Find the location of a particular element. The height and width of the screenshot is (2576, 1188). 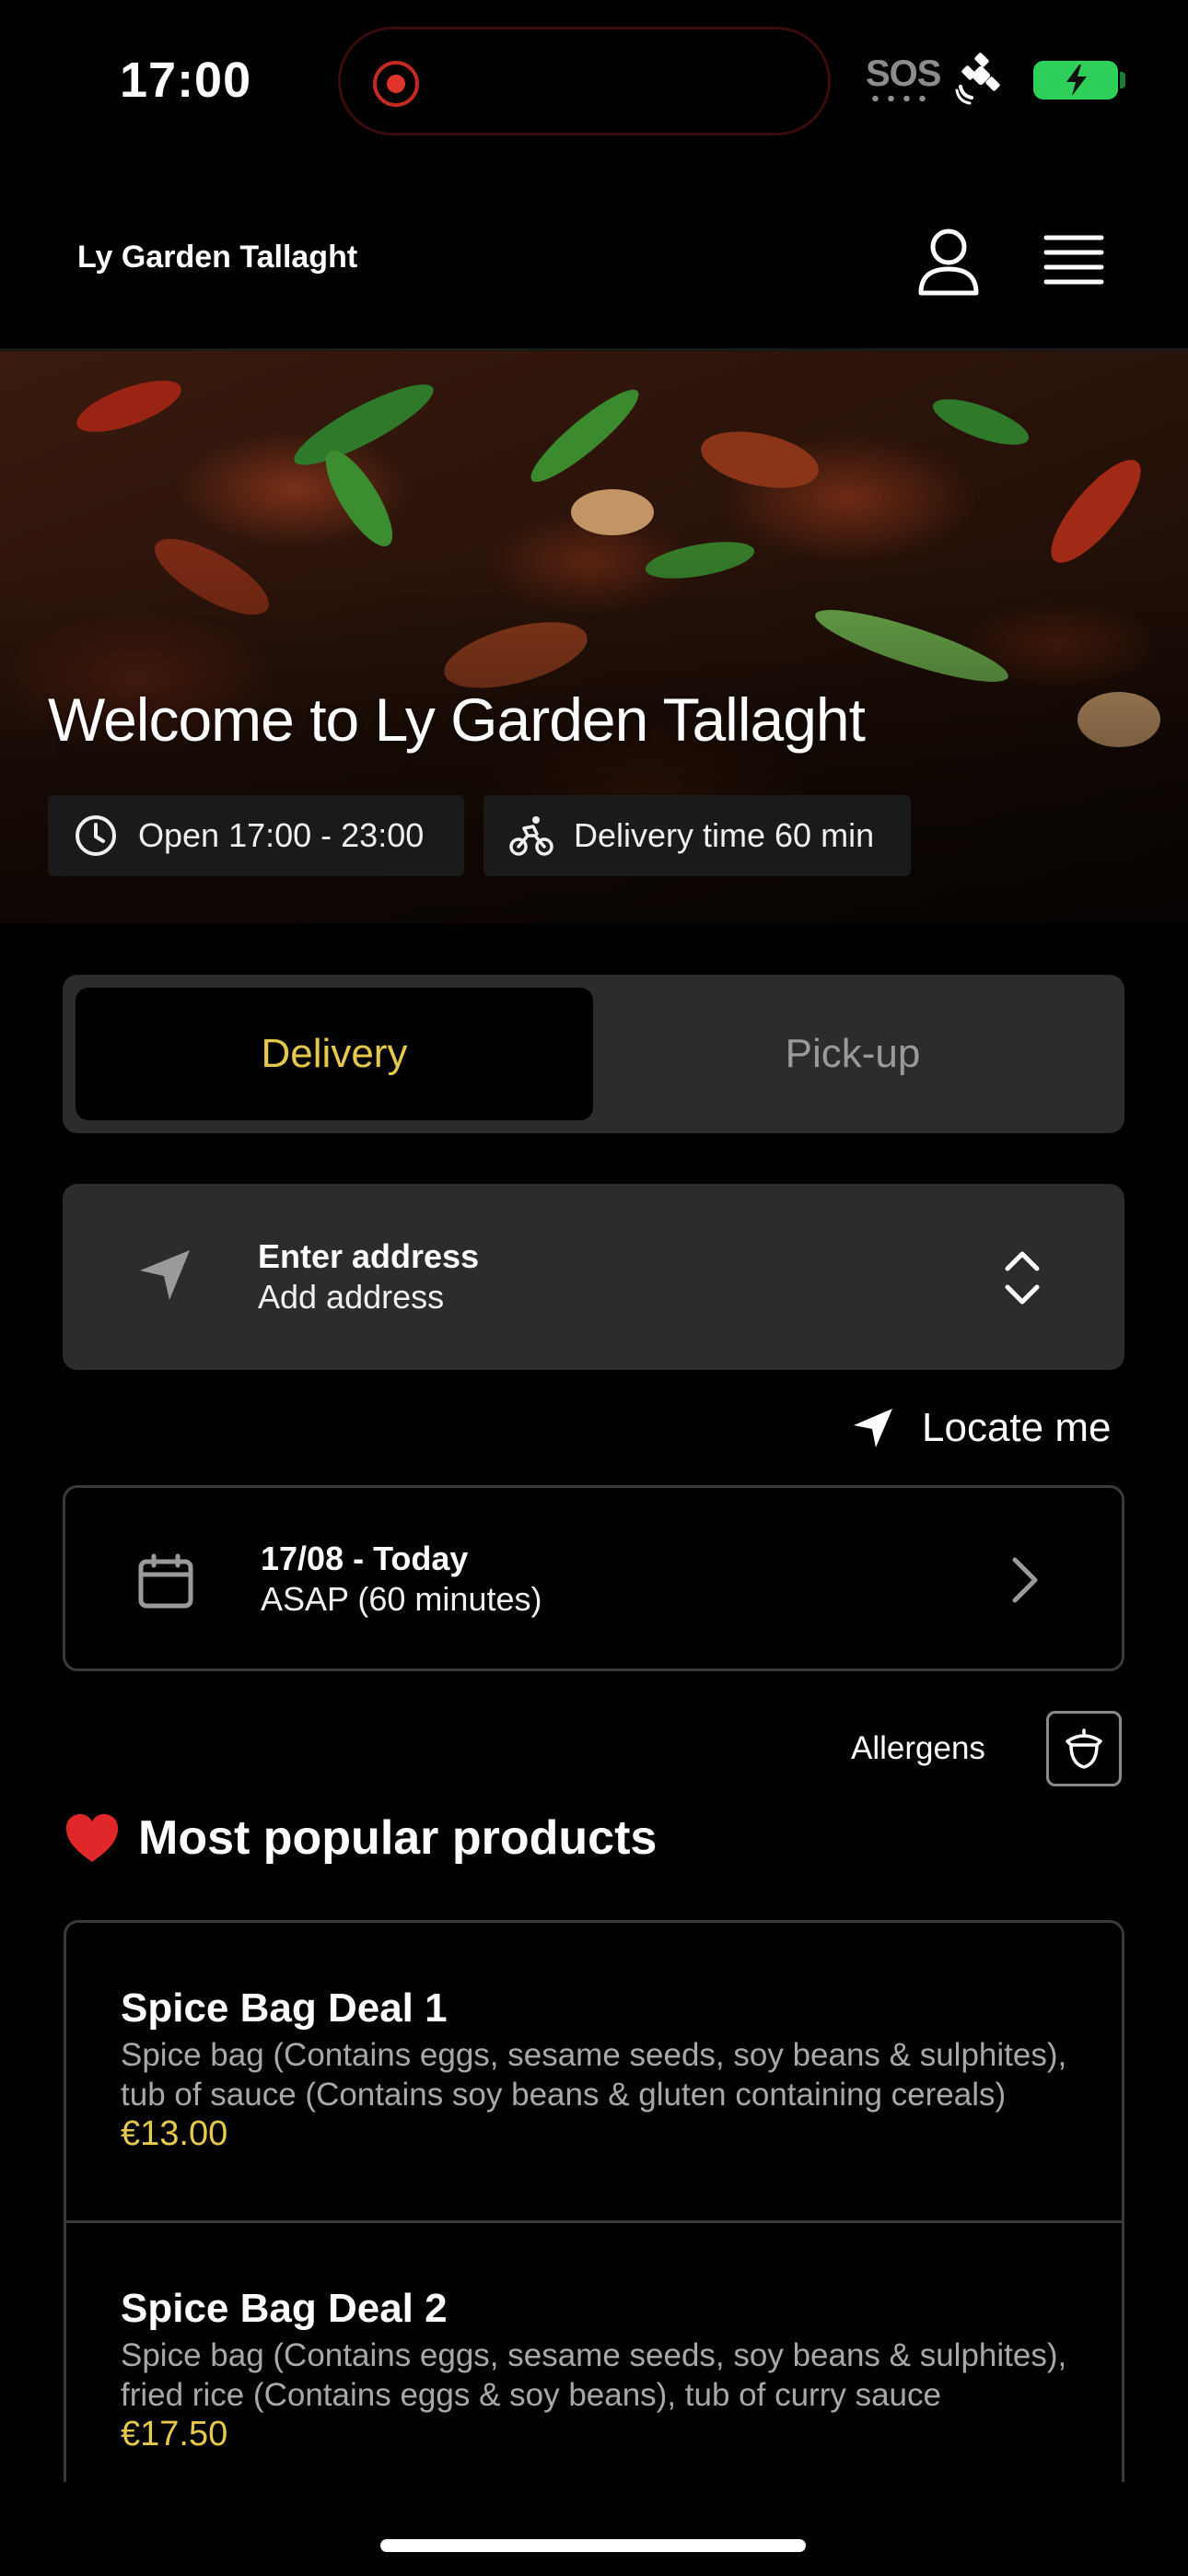

status-bar: 17:00 SOS is located at coordinates (594, 80).